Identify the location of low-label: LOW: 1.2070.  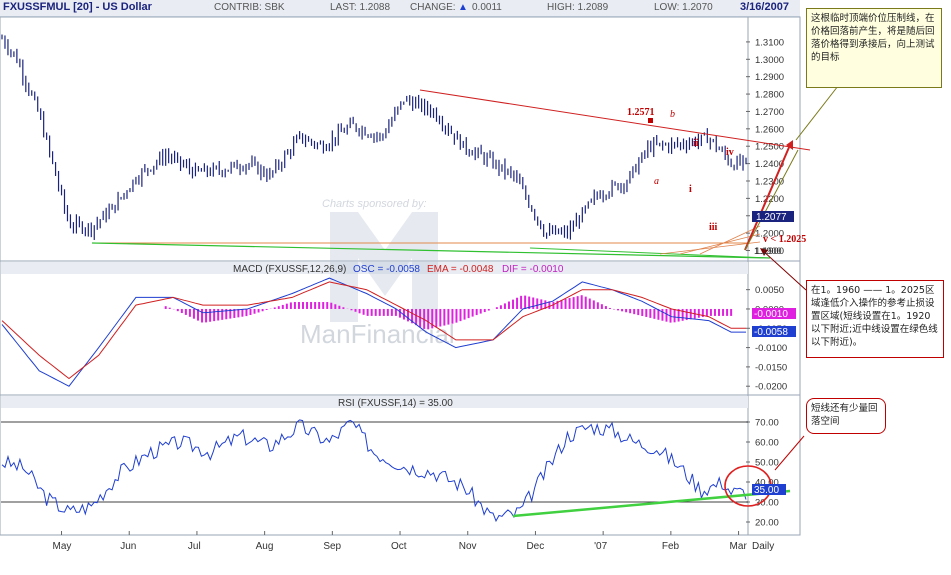
(683, 7).